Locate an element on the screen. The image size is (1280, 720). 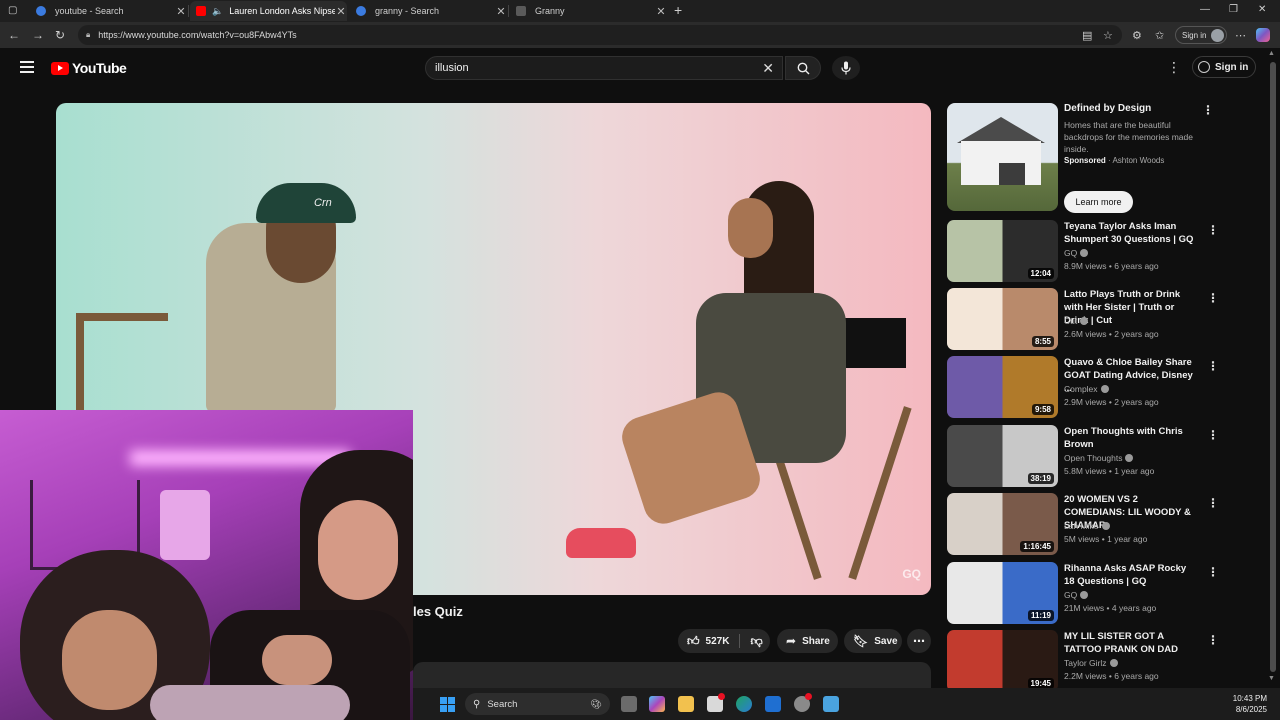
blanket is located at coordinates (250, 702).